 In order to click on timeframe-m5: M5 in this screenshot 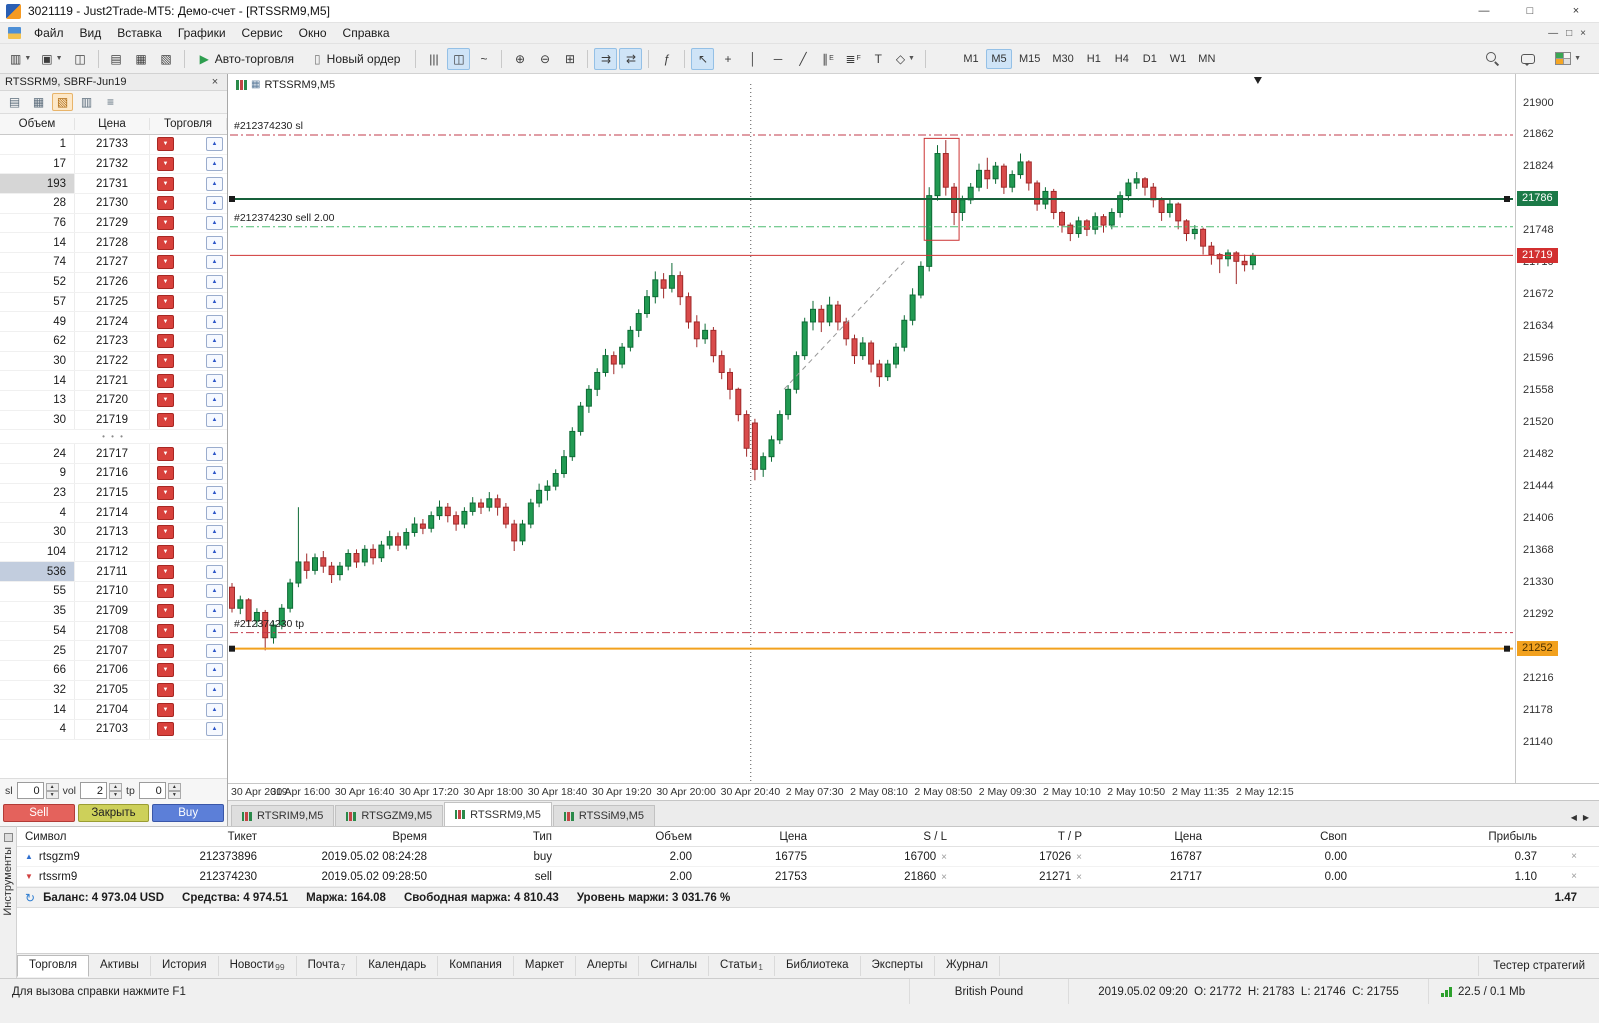, I will do `click(998, 58)`.